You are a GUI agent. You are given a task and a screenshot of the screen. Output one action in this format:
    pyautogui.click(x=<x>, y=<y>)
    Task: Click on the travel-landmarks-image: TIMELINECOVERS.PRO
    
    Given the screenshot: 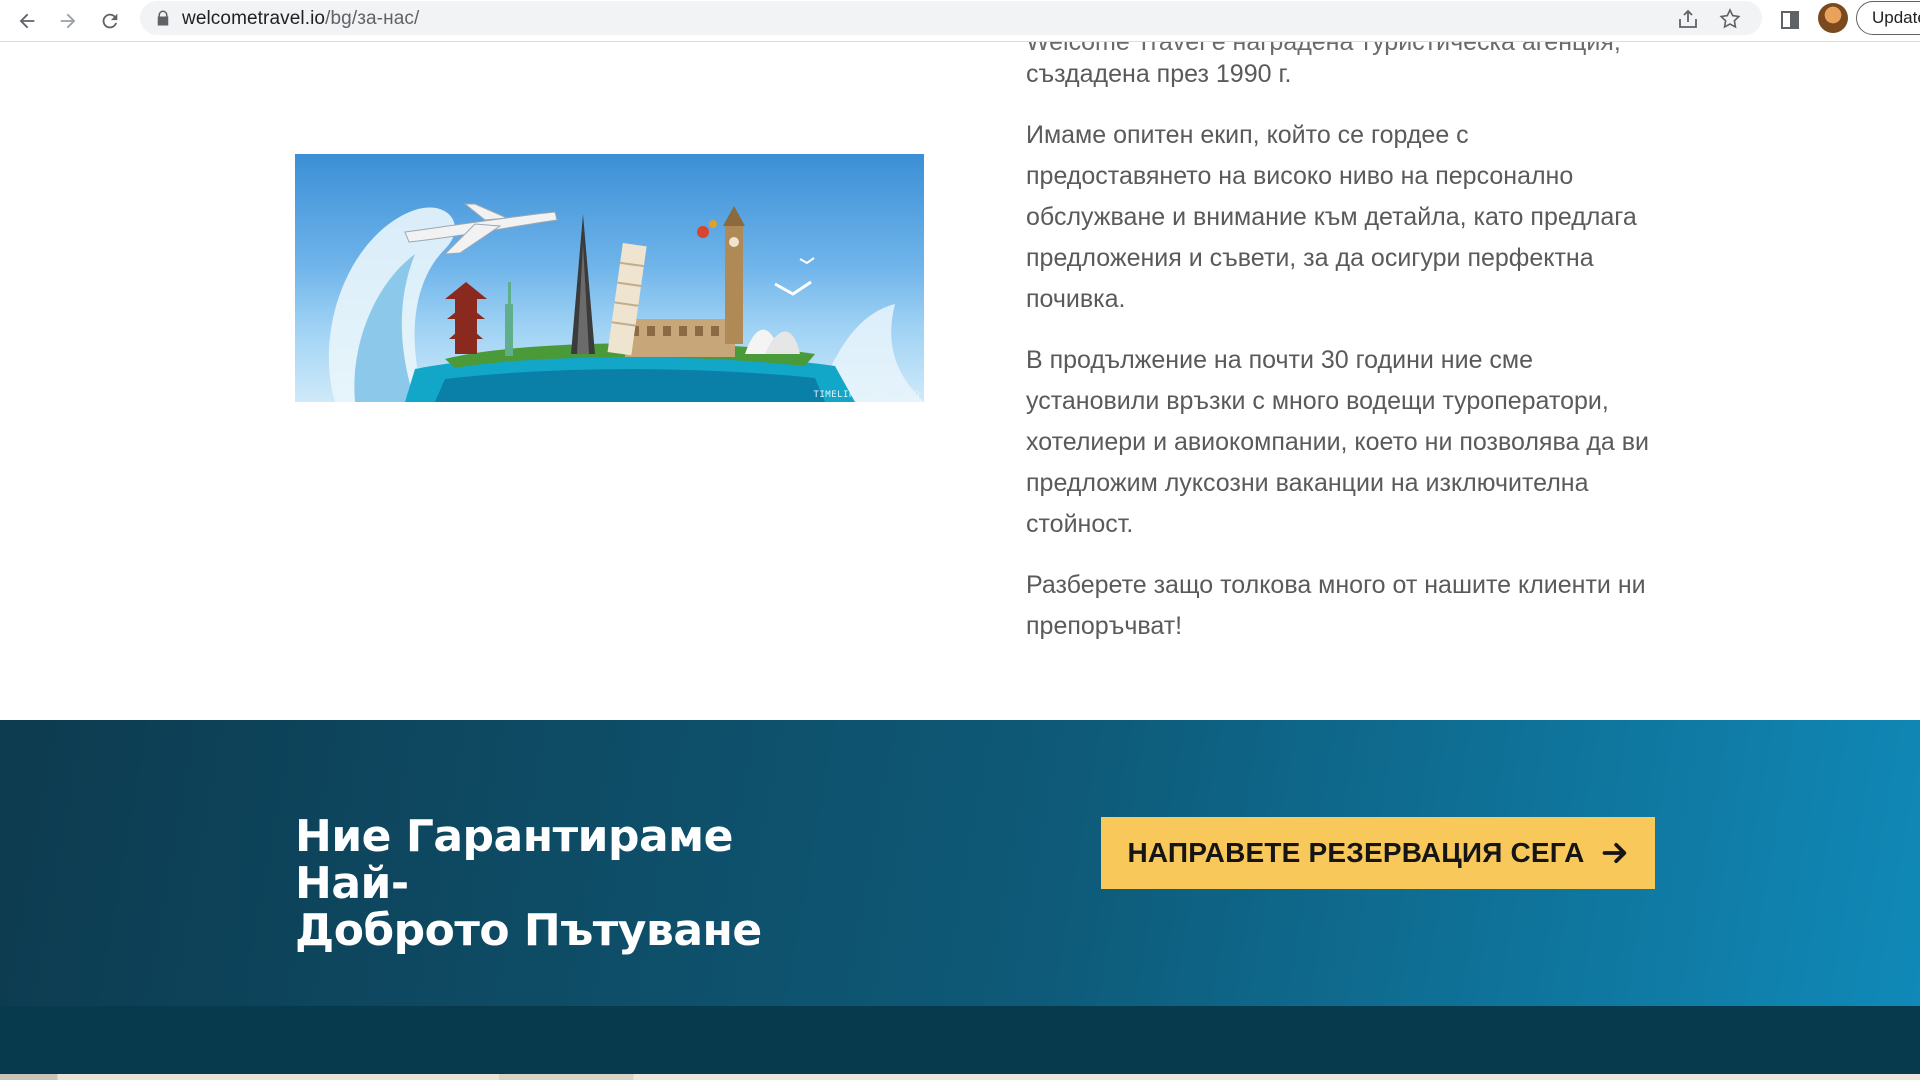 What is the action you would take?
    pyautogui.click(x=609, y=278)
    